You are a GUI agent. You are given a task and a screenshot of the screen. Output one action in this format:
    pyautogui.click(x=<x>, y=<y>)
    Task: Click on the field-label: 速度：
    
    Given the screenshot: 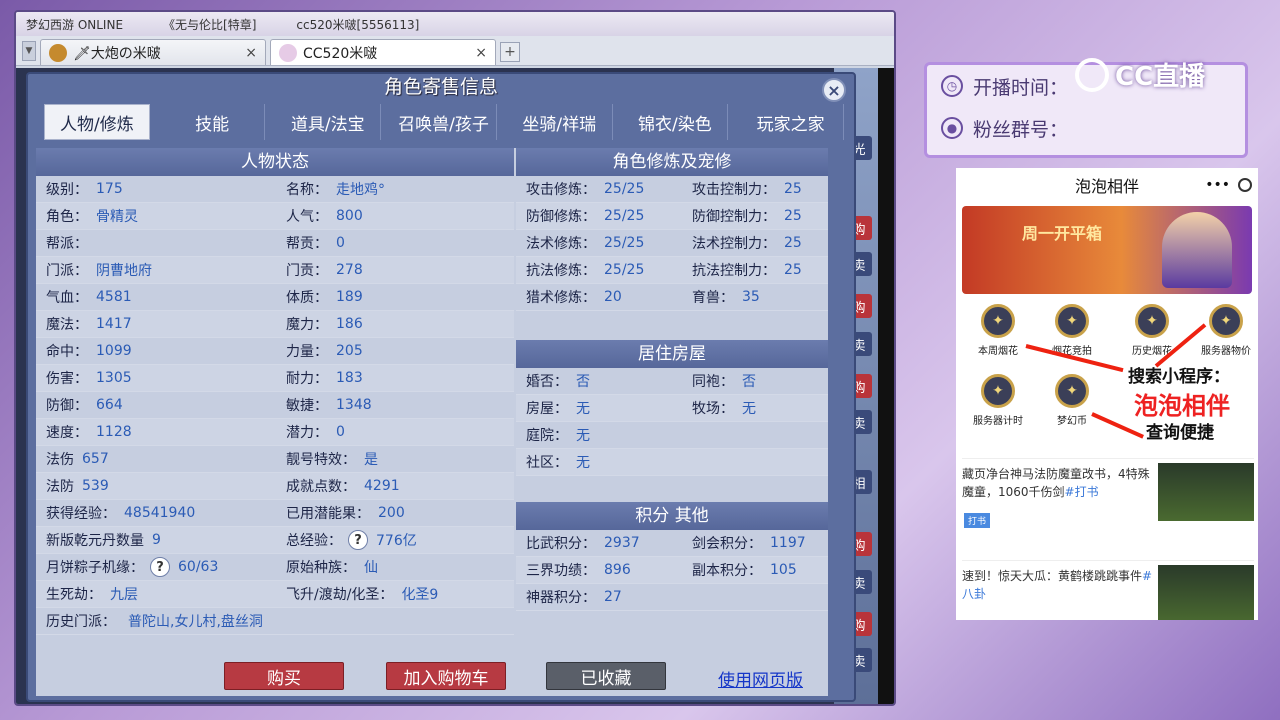 What is the action you would take?
    pyautogui.click(x=67, y=433)
    